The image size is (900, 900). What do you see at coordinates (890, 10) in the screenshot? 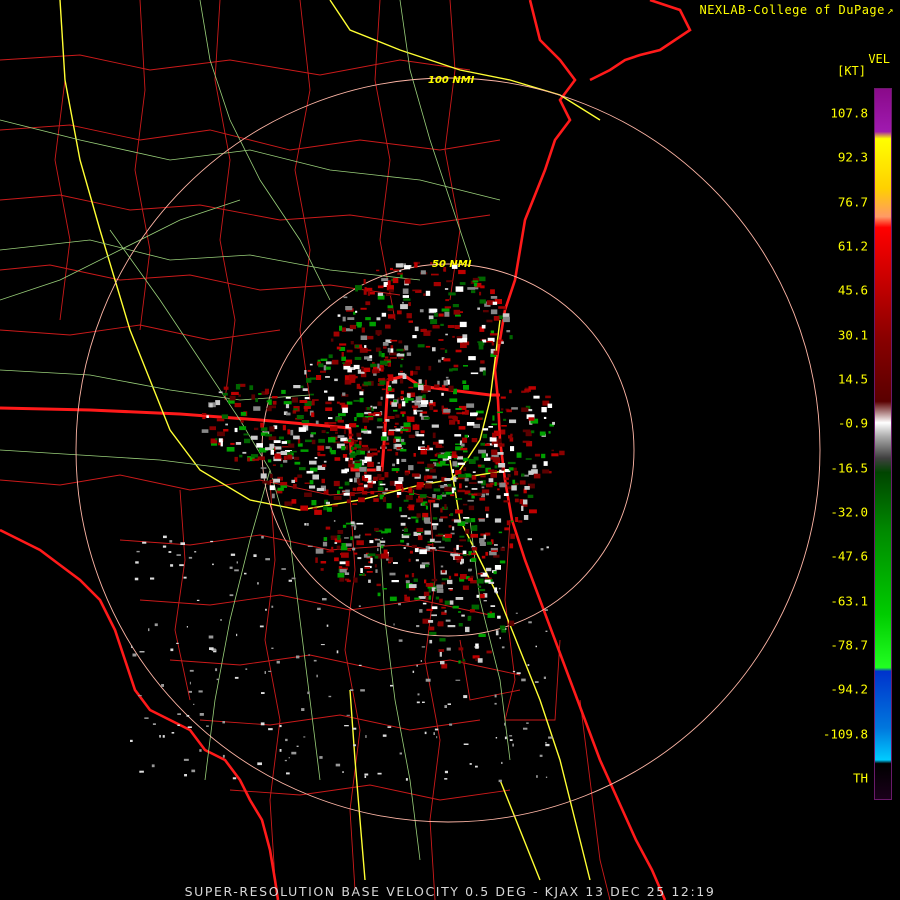
I see `external-link-icon: ↗` at bounding box center [890, 10].